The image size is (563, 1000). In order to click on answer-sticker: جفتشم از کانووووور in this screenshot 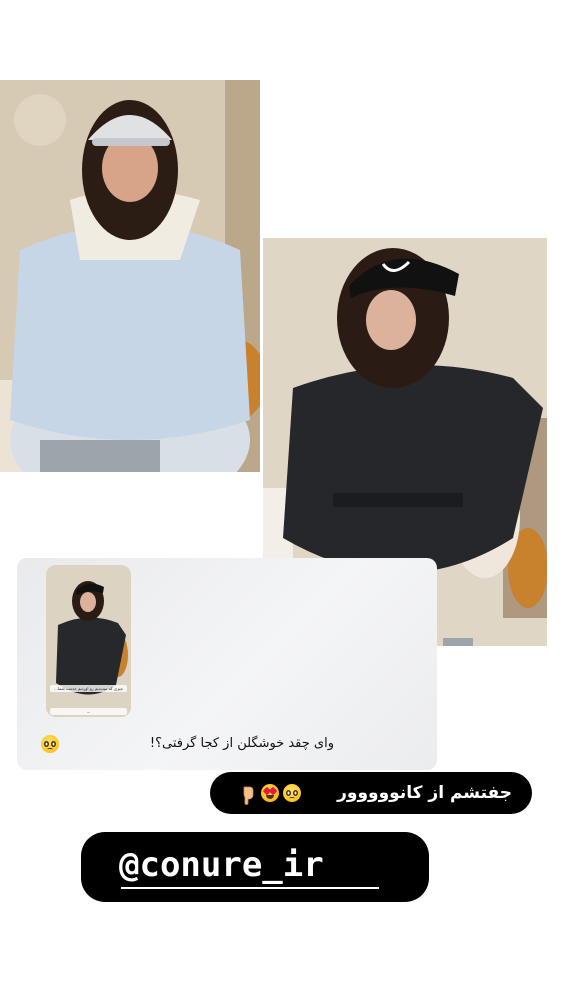, I will do `click(371, 793)`.